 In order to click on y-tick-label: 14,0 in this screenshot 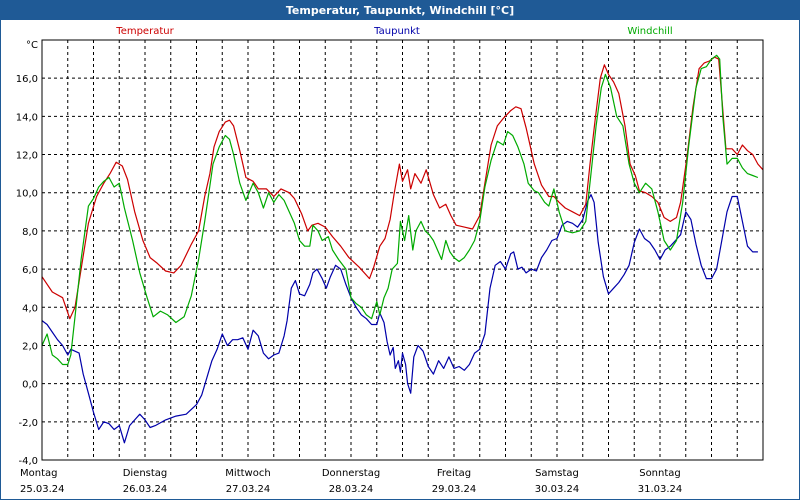, I will do `click(27, 117)`.